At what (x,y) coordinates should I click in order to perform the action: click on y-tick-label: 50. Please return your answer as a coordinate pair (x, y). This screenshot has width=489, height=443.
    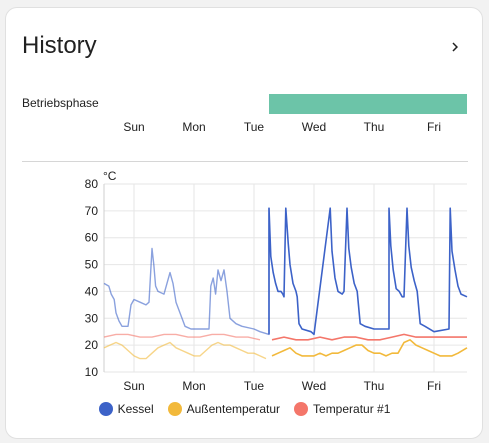
    Looking at the image, I should click on (92, 265).